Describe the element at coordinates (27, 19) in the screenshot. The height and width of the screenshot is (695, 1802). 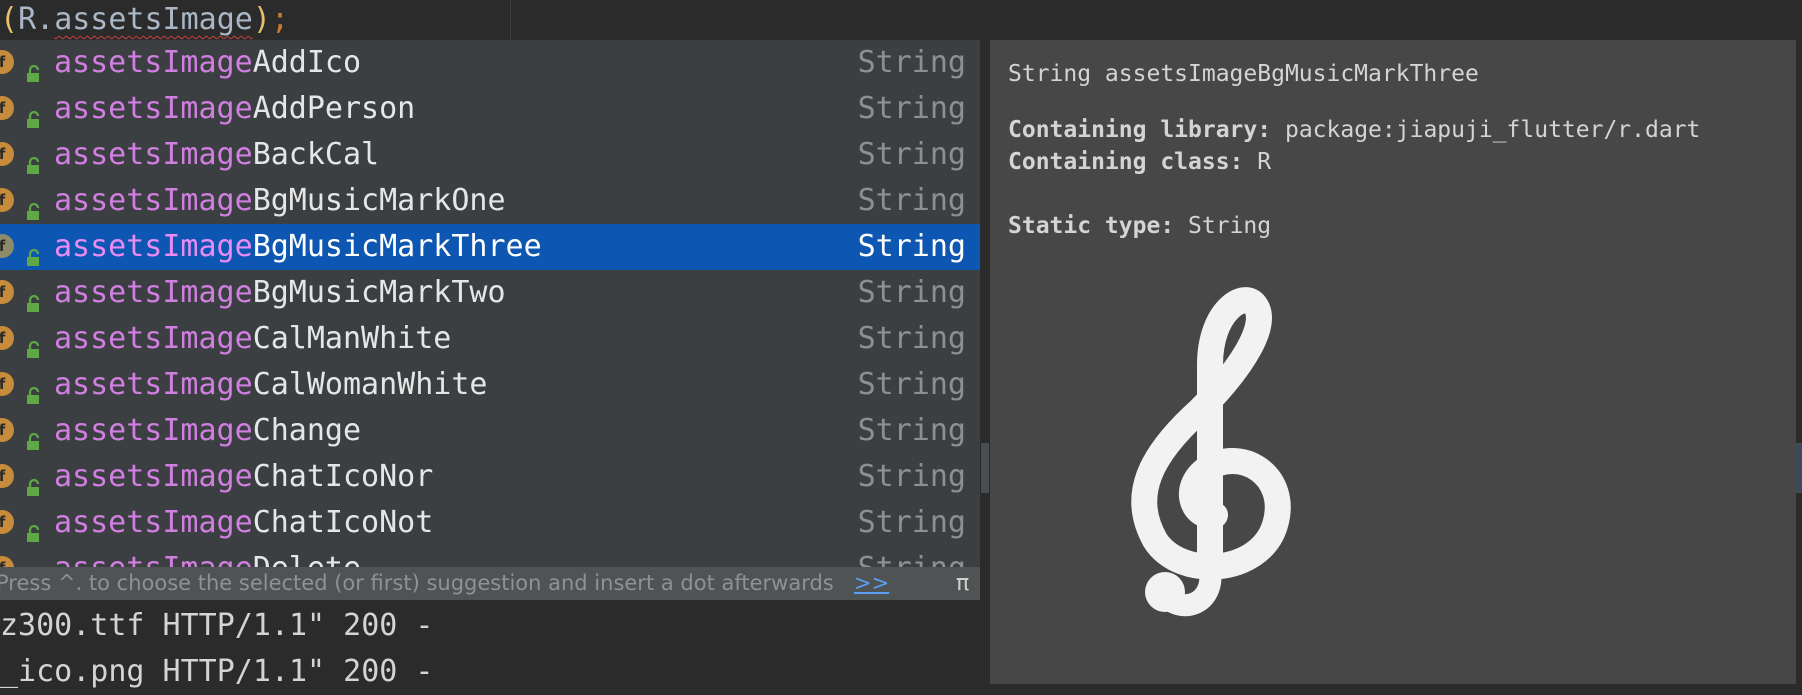
I see `class-name: R` at that location.